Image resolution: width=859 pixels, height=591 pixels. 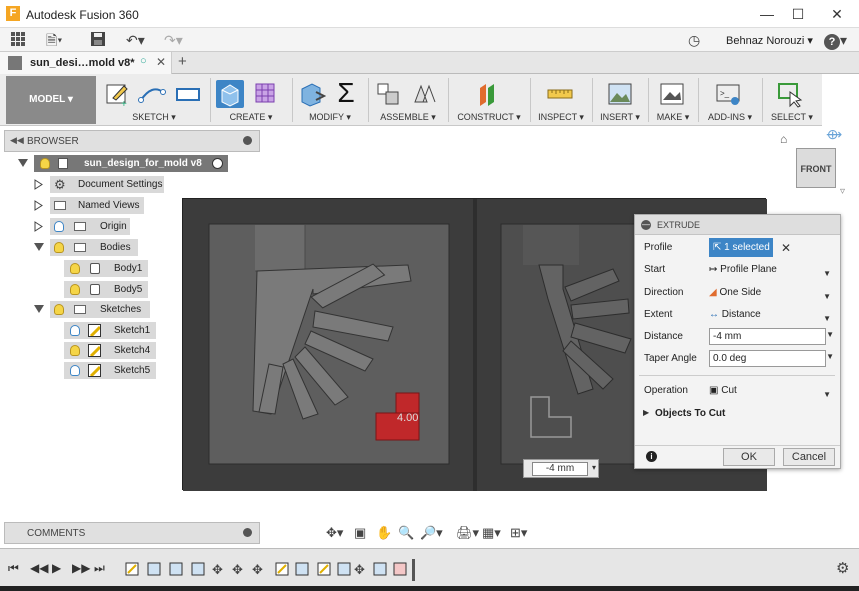 I want to click on modify-group: Σ MODIFY ▾, so click(x=330, y=100).